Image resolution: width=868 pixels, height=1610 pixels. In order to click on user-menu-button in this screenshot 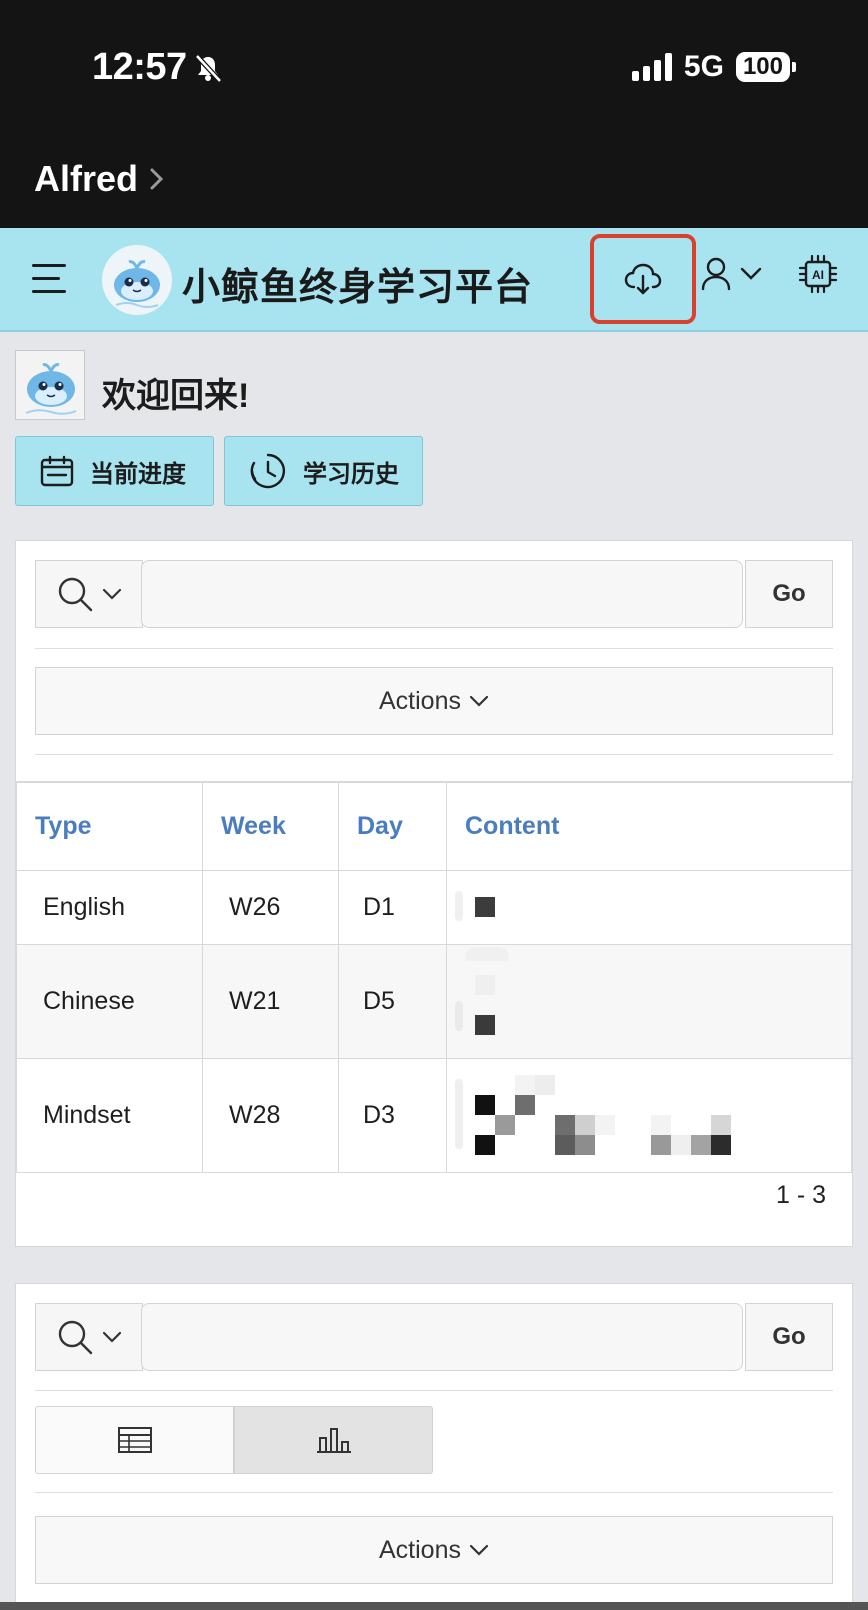, I will do `click(731, 274)`.